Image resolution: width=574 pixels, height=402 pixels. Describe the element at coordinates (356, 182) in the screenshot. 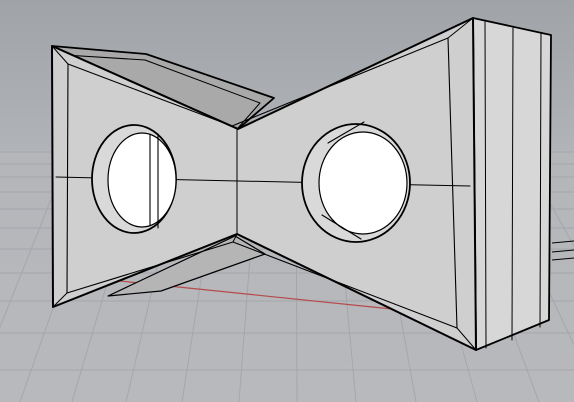

I see `right-hole` at that location.